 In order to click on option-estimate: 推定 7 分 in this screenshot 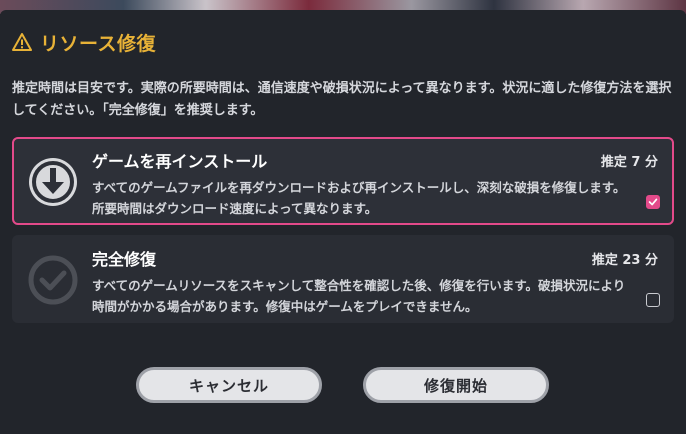, I will do `click(629, 162)`.